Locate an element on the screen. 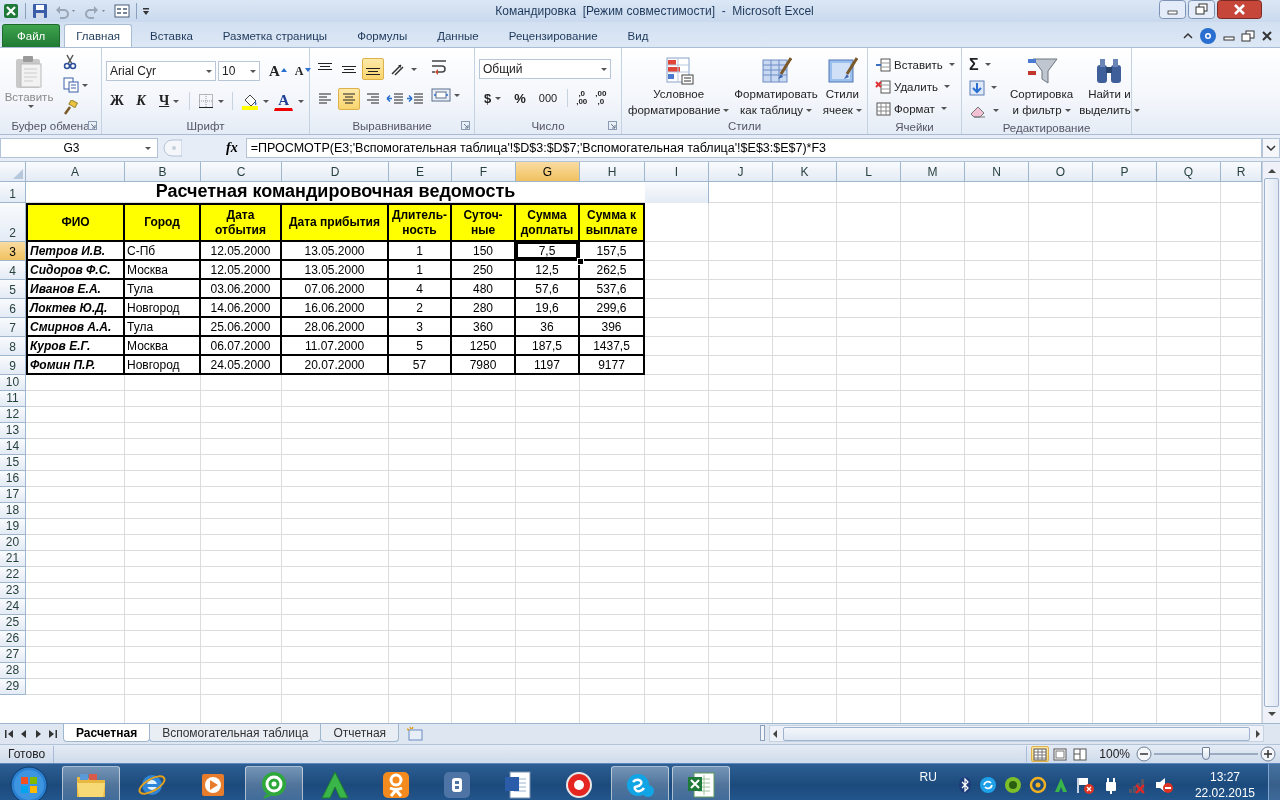 The height and width of the screenshot is (800, 1280). font-color-button: A is located at coordinates (284, 101).